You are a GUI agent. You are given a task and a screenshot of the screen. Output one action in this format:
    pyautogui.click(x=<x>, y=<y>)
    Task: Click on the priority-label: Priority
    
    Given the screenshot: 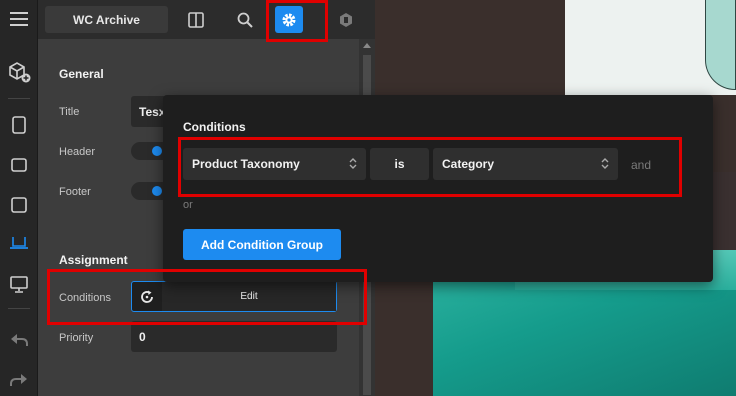 What is the action you would take?
    pyautogui.click(x=76, y=338)
    